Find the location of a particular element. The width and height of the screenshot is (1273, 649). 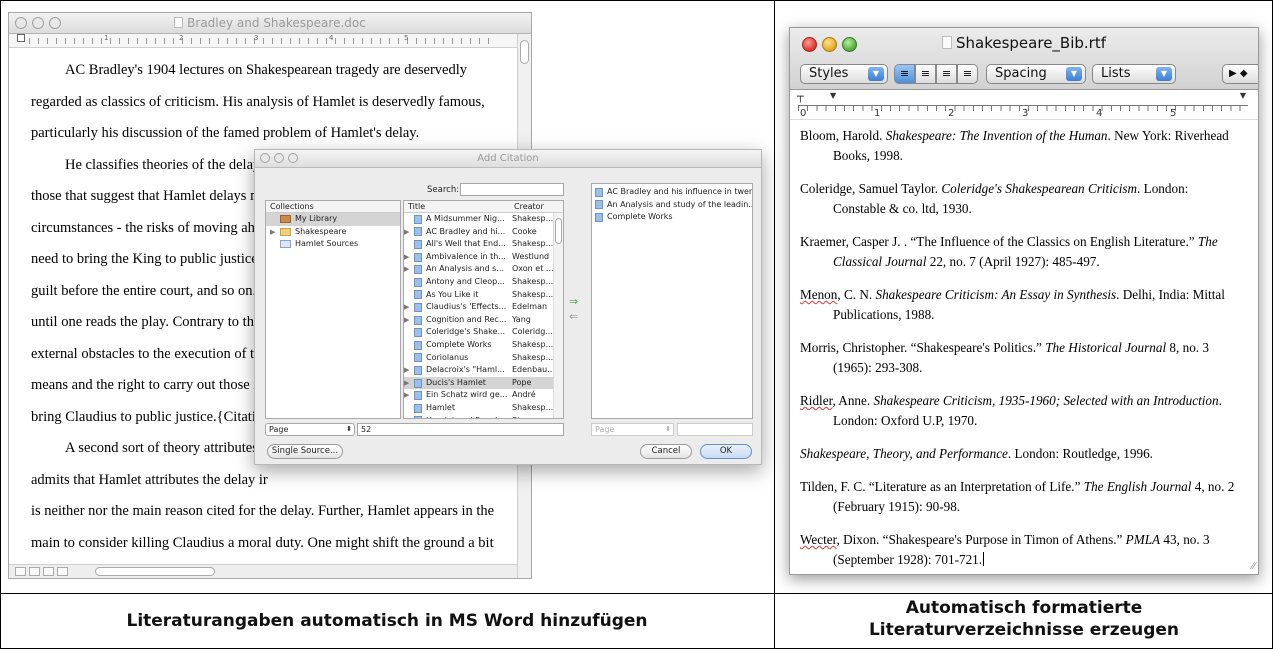

align-center-button: ≡ is located at coordinates (925, 74).